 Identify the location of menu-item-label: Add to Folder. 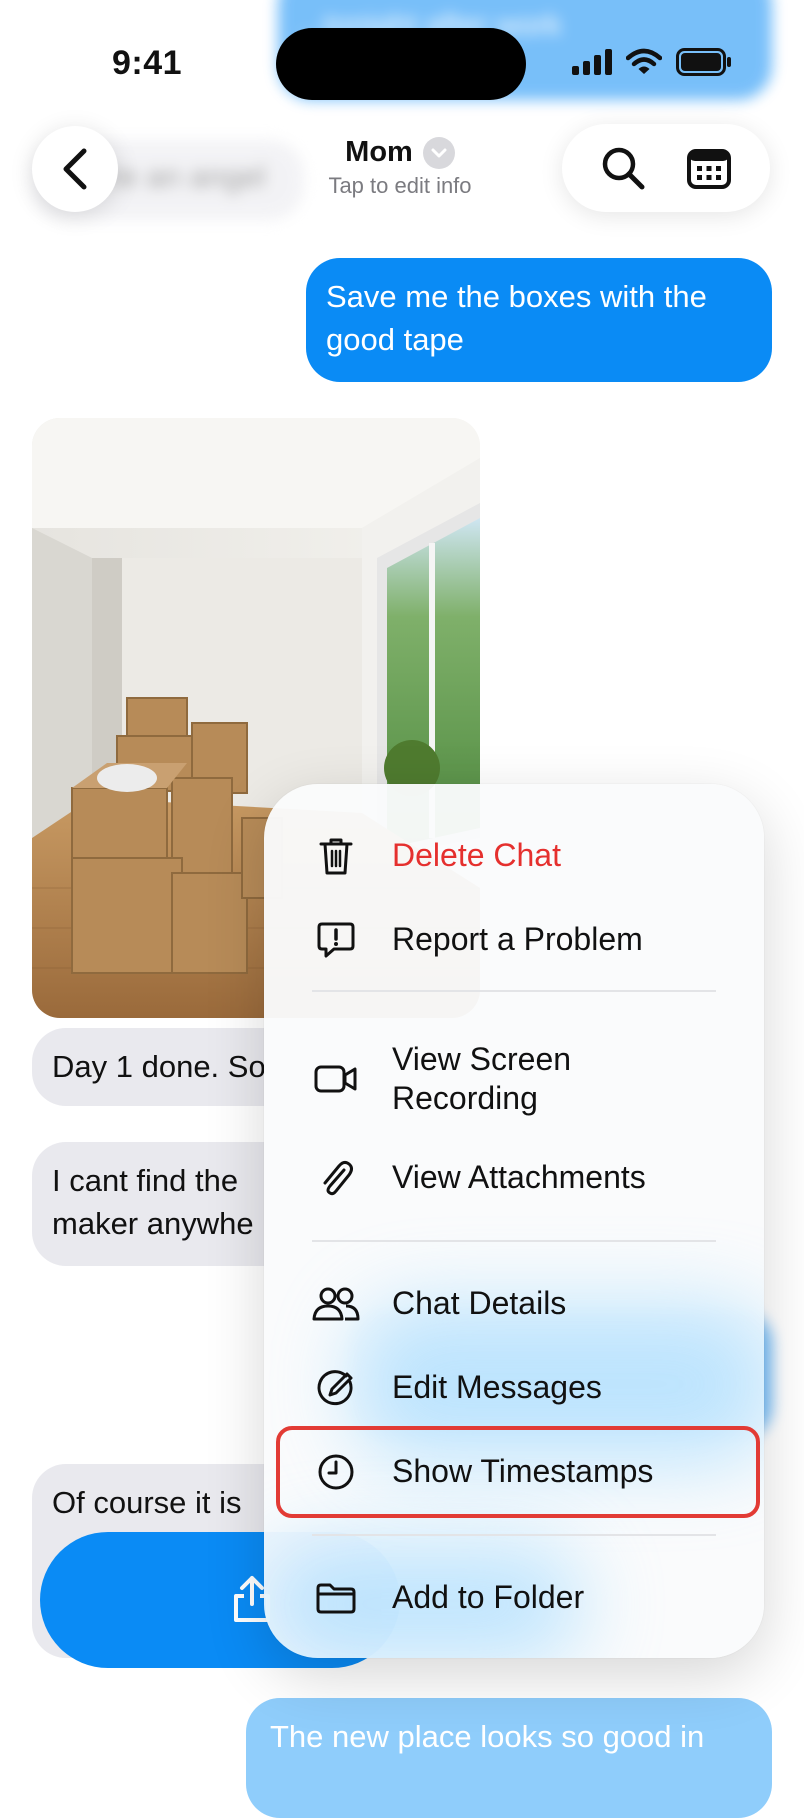
(488, 1597).